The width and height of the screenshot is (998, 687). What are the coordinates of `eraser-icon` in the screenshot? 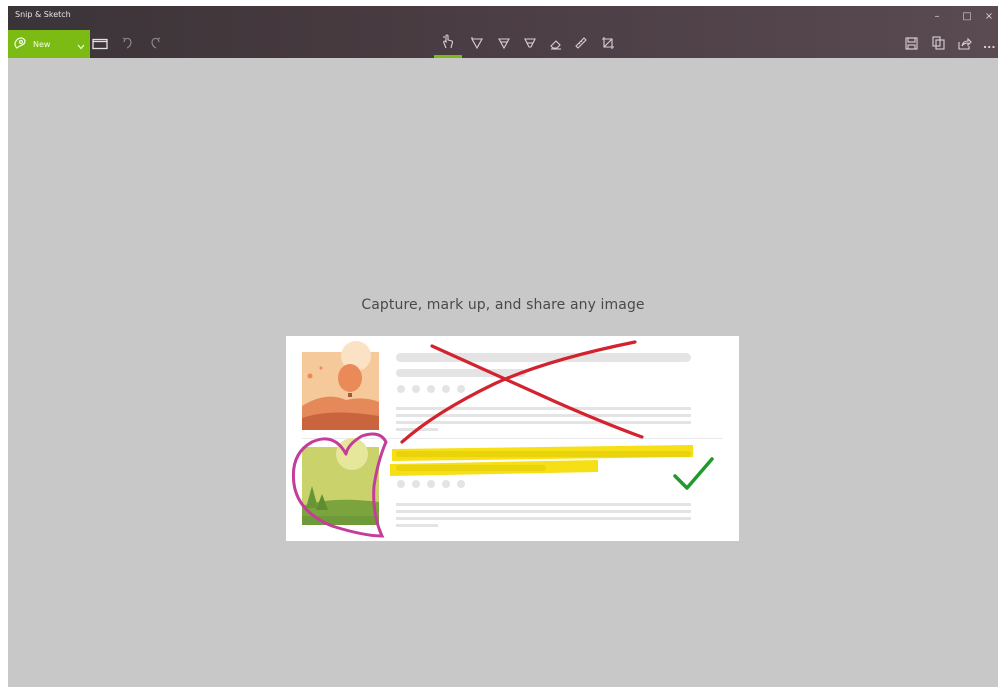 It's located at (556, 44).